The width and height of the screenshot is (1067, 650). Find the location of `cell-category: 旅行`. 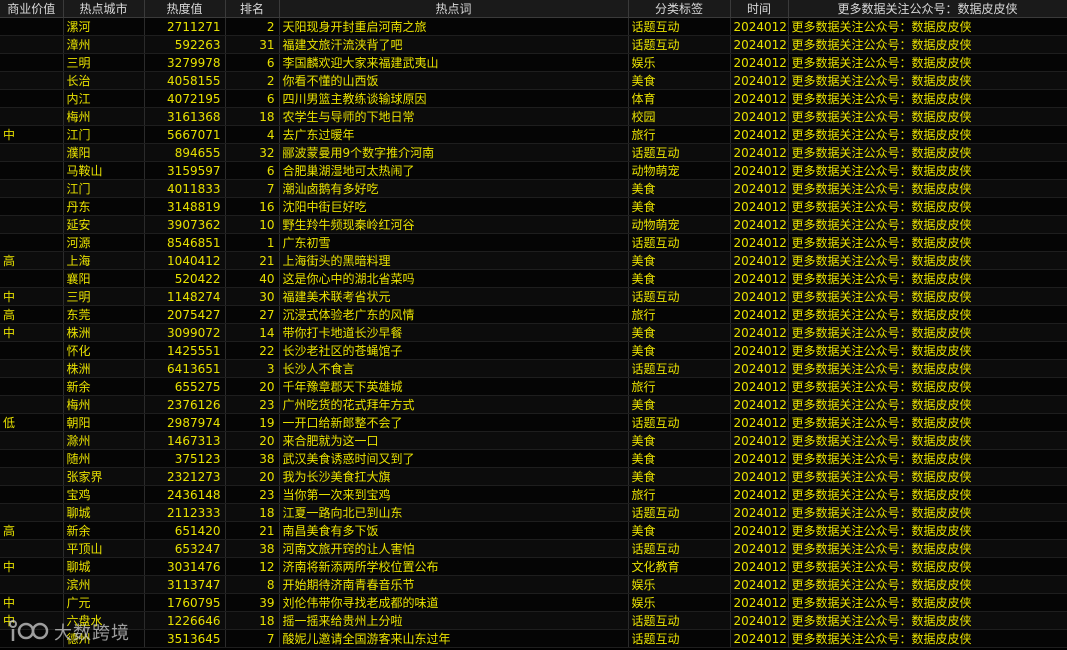

cell-category: 旅行 is located at coordinates (679, 314).